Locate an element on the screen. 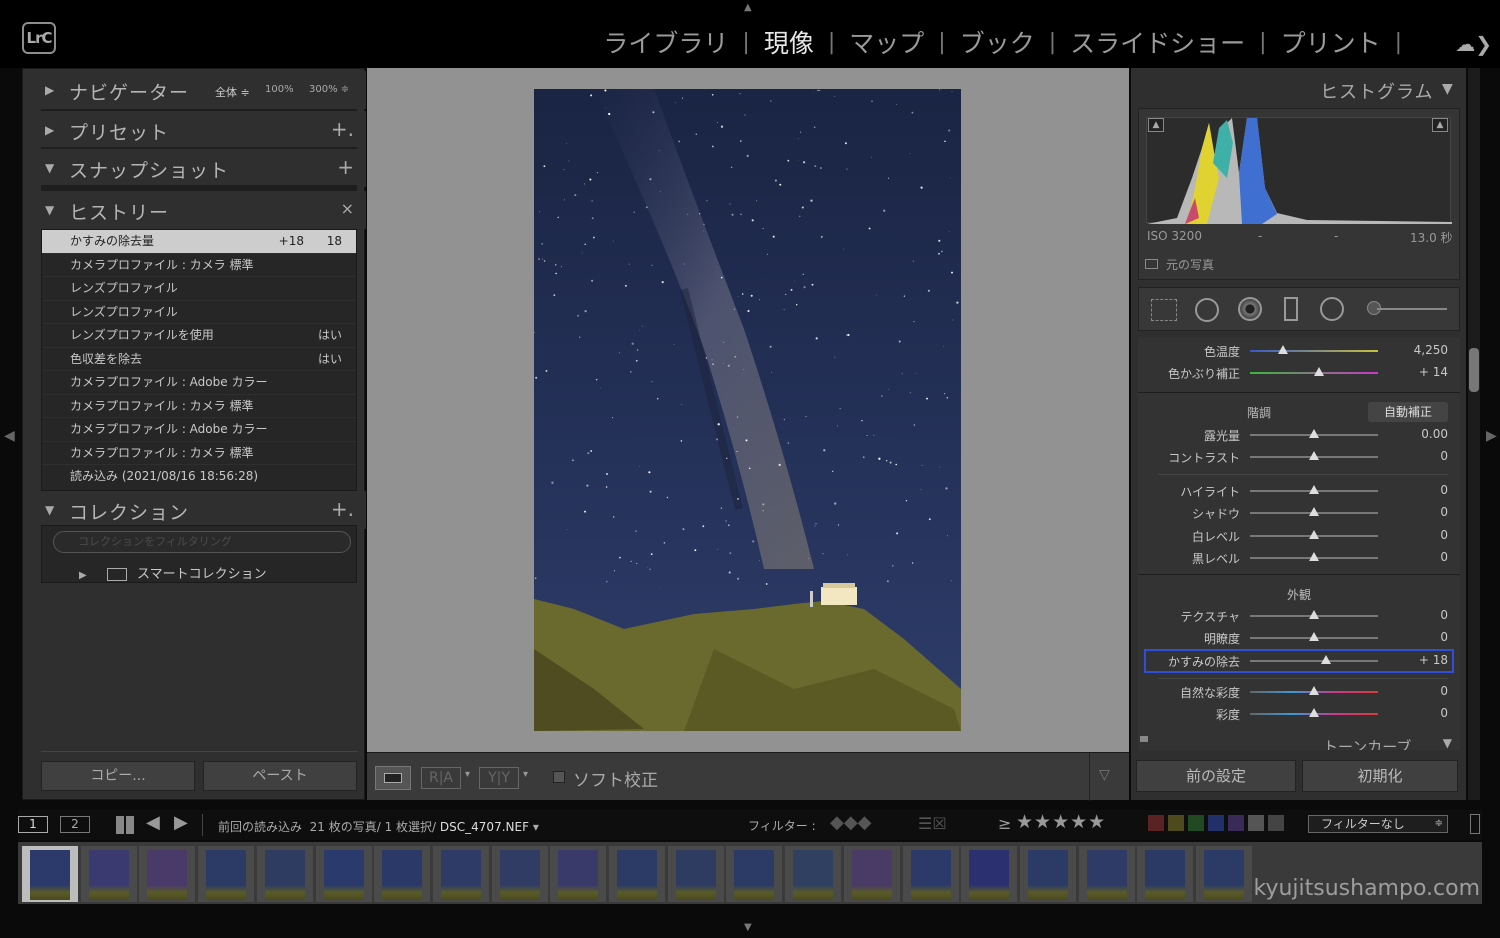 The width and height of the screenshot is (1500, 938). module-develop: 現像 is located at coordinates (789, 42).